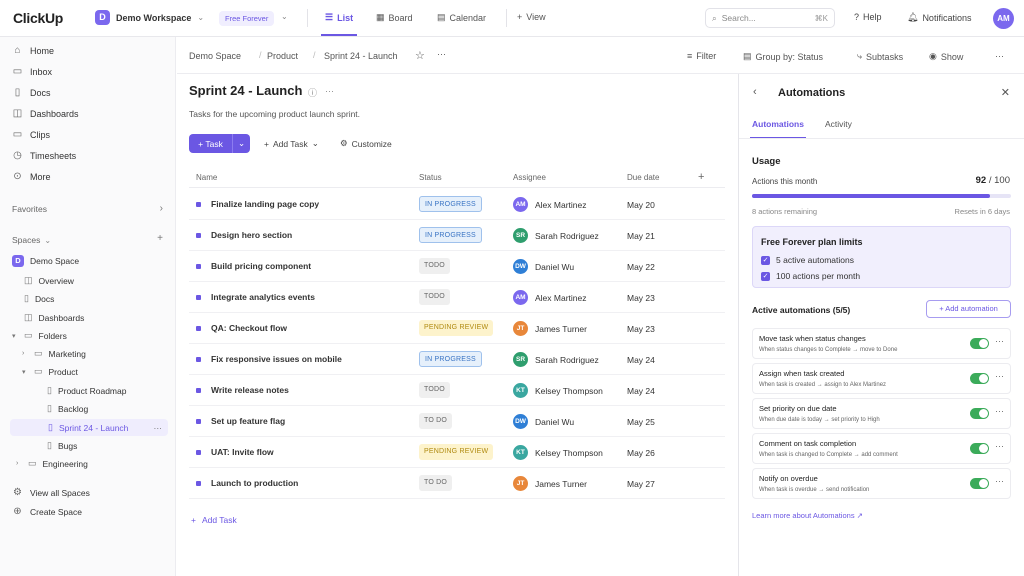  What do you see at coordinates (394, 17) in the screenshot?
I see `tab-board: ▦ Board` at bounding box center [394, 17].